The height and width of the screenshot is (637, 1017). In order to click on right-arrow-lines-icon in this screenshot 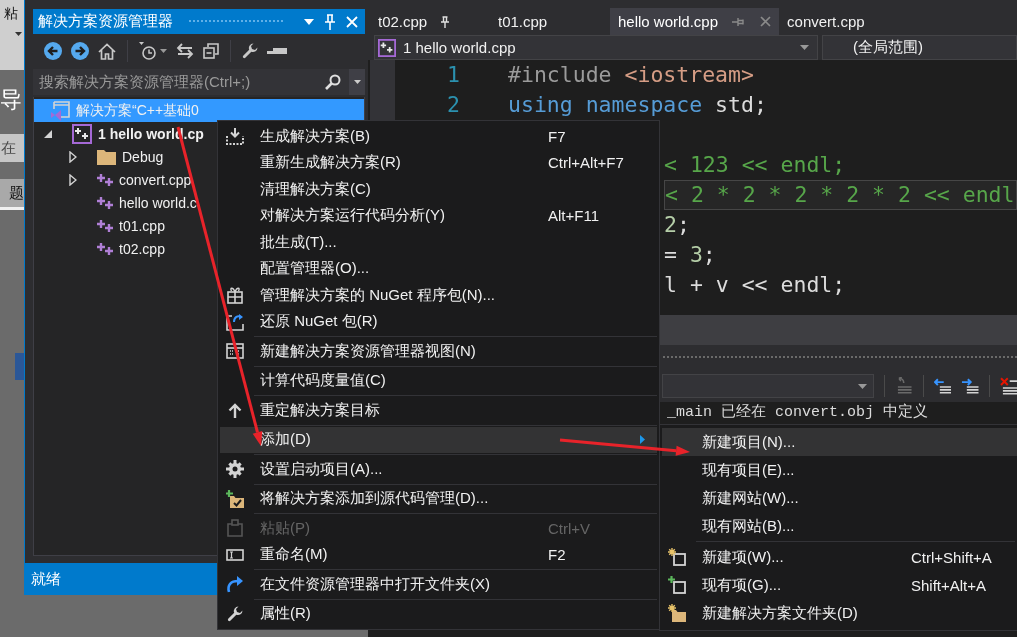, I will do `click(970, 386)`.